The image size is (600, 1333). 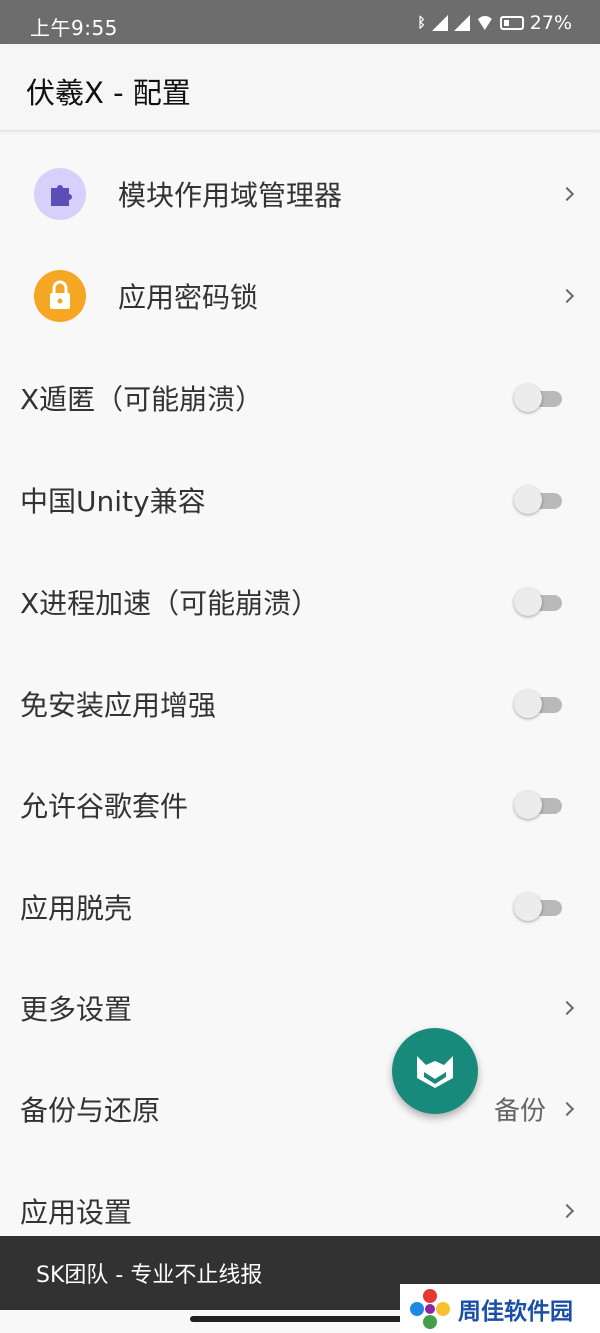 What do you see at coordinates (300, 1109) in the screenshot?
I see `backup-restore-item: 备份与还原 备份` at bounding box center [300, 1109].